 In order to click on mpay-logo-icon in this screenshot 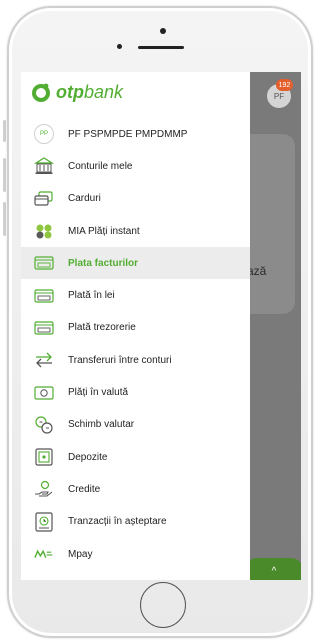, I will do `click(44, 554)`.